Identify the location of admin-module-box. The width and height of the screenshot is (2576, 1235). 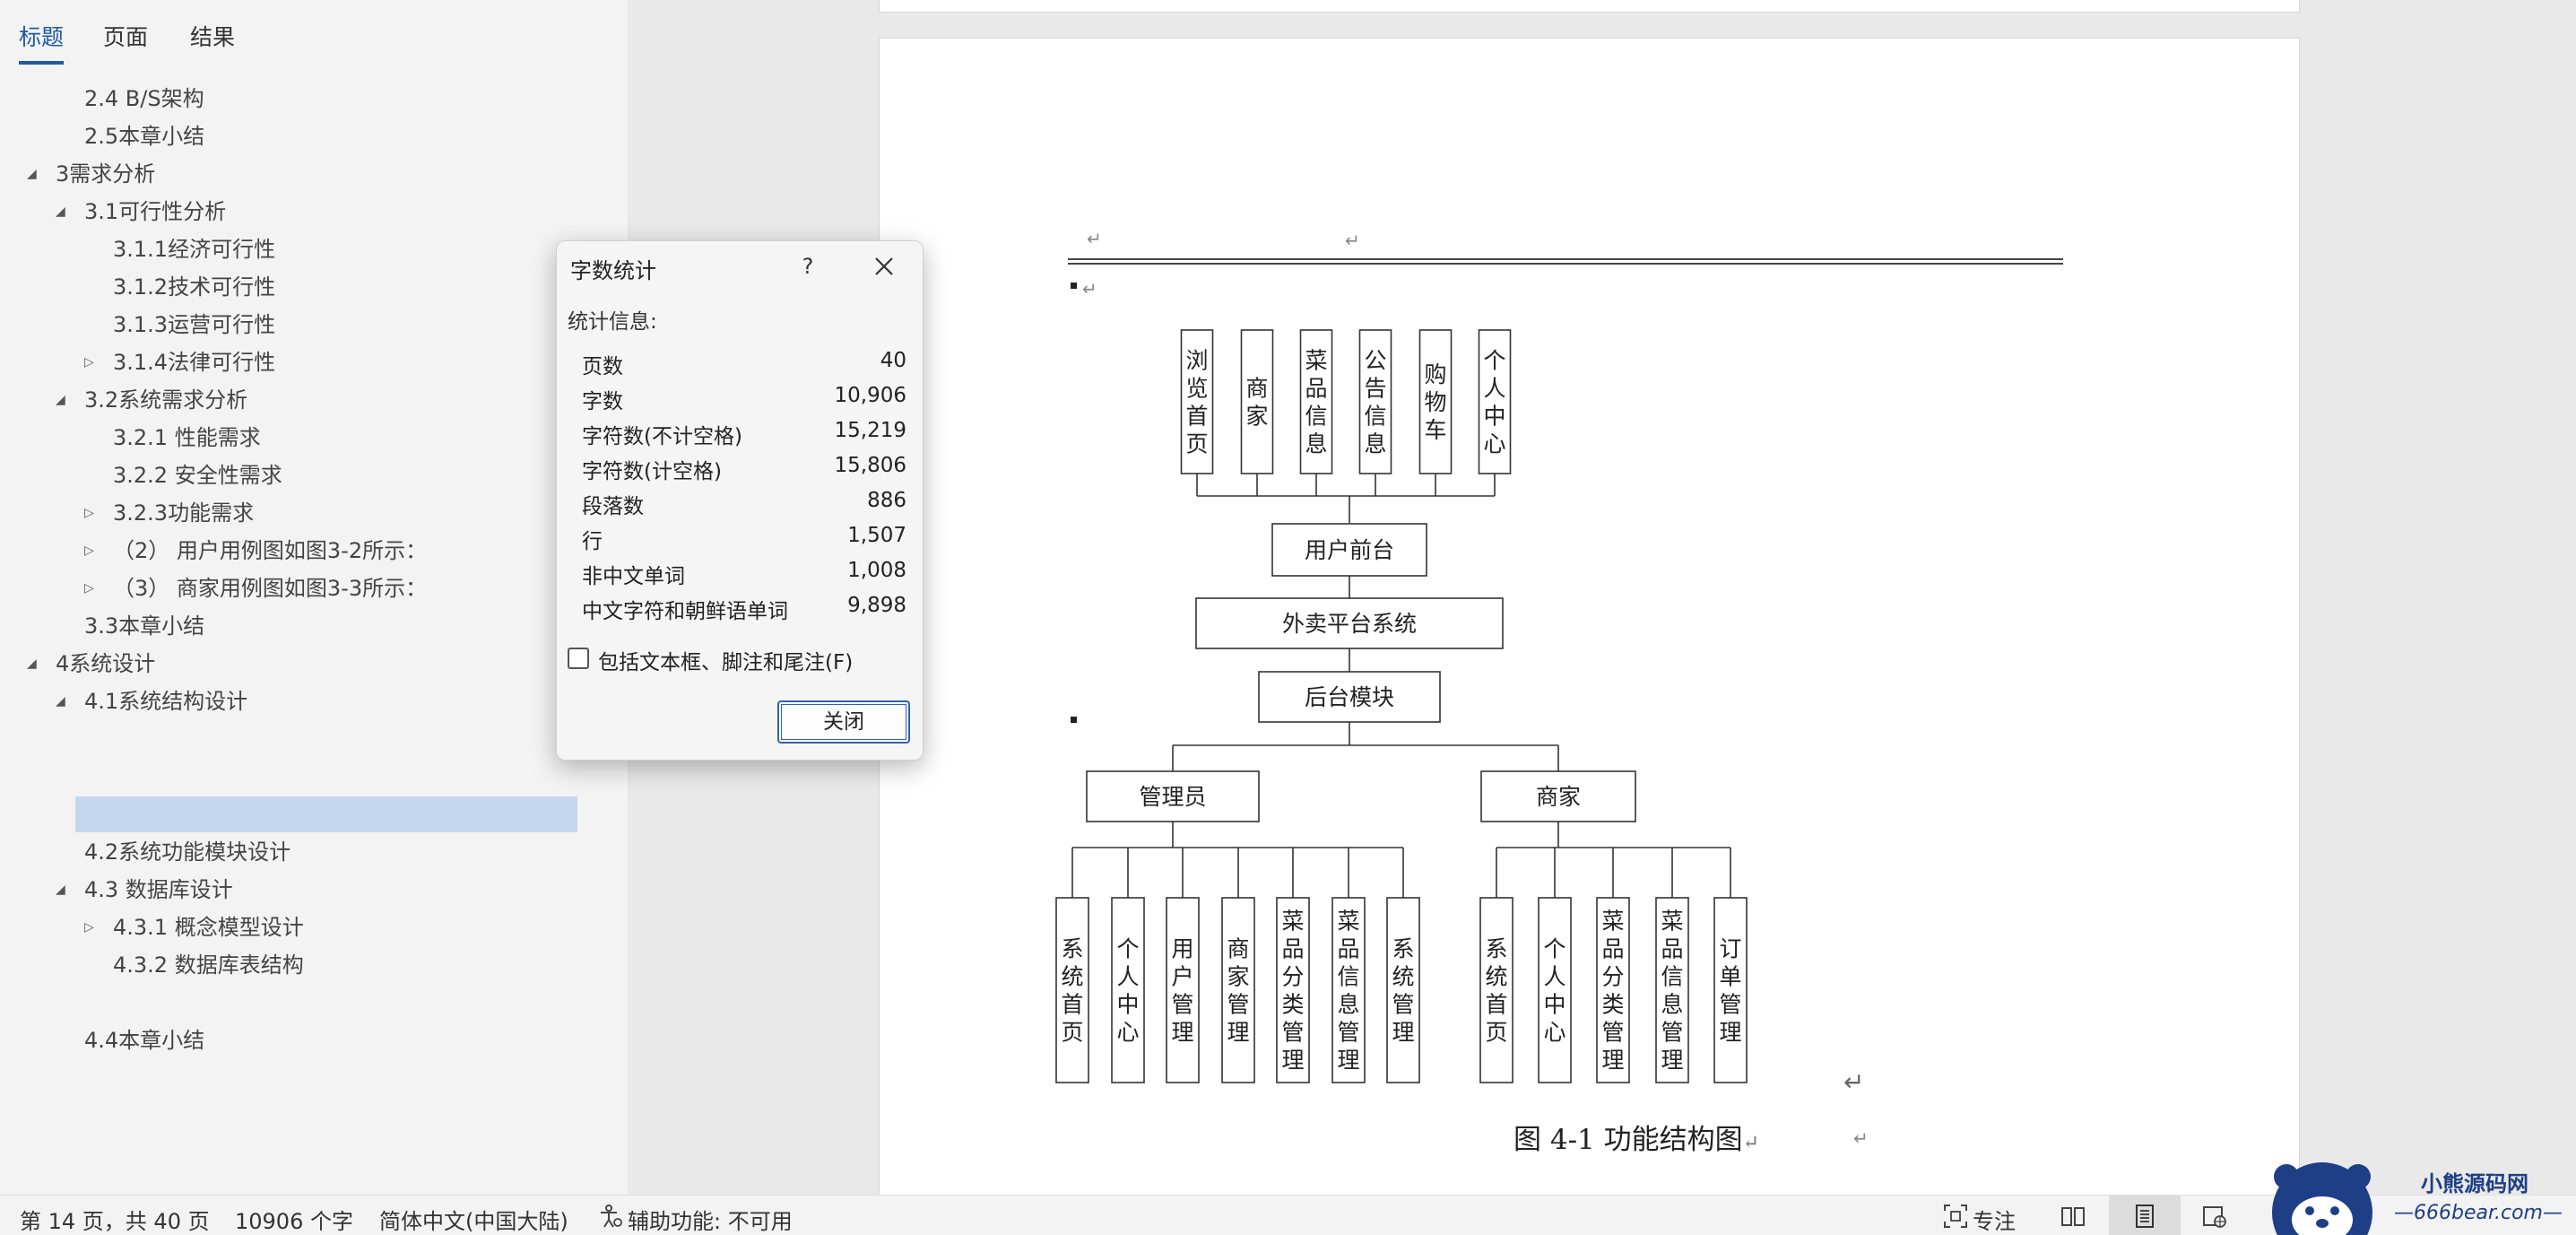
(1403, 990).